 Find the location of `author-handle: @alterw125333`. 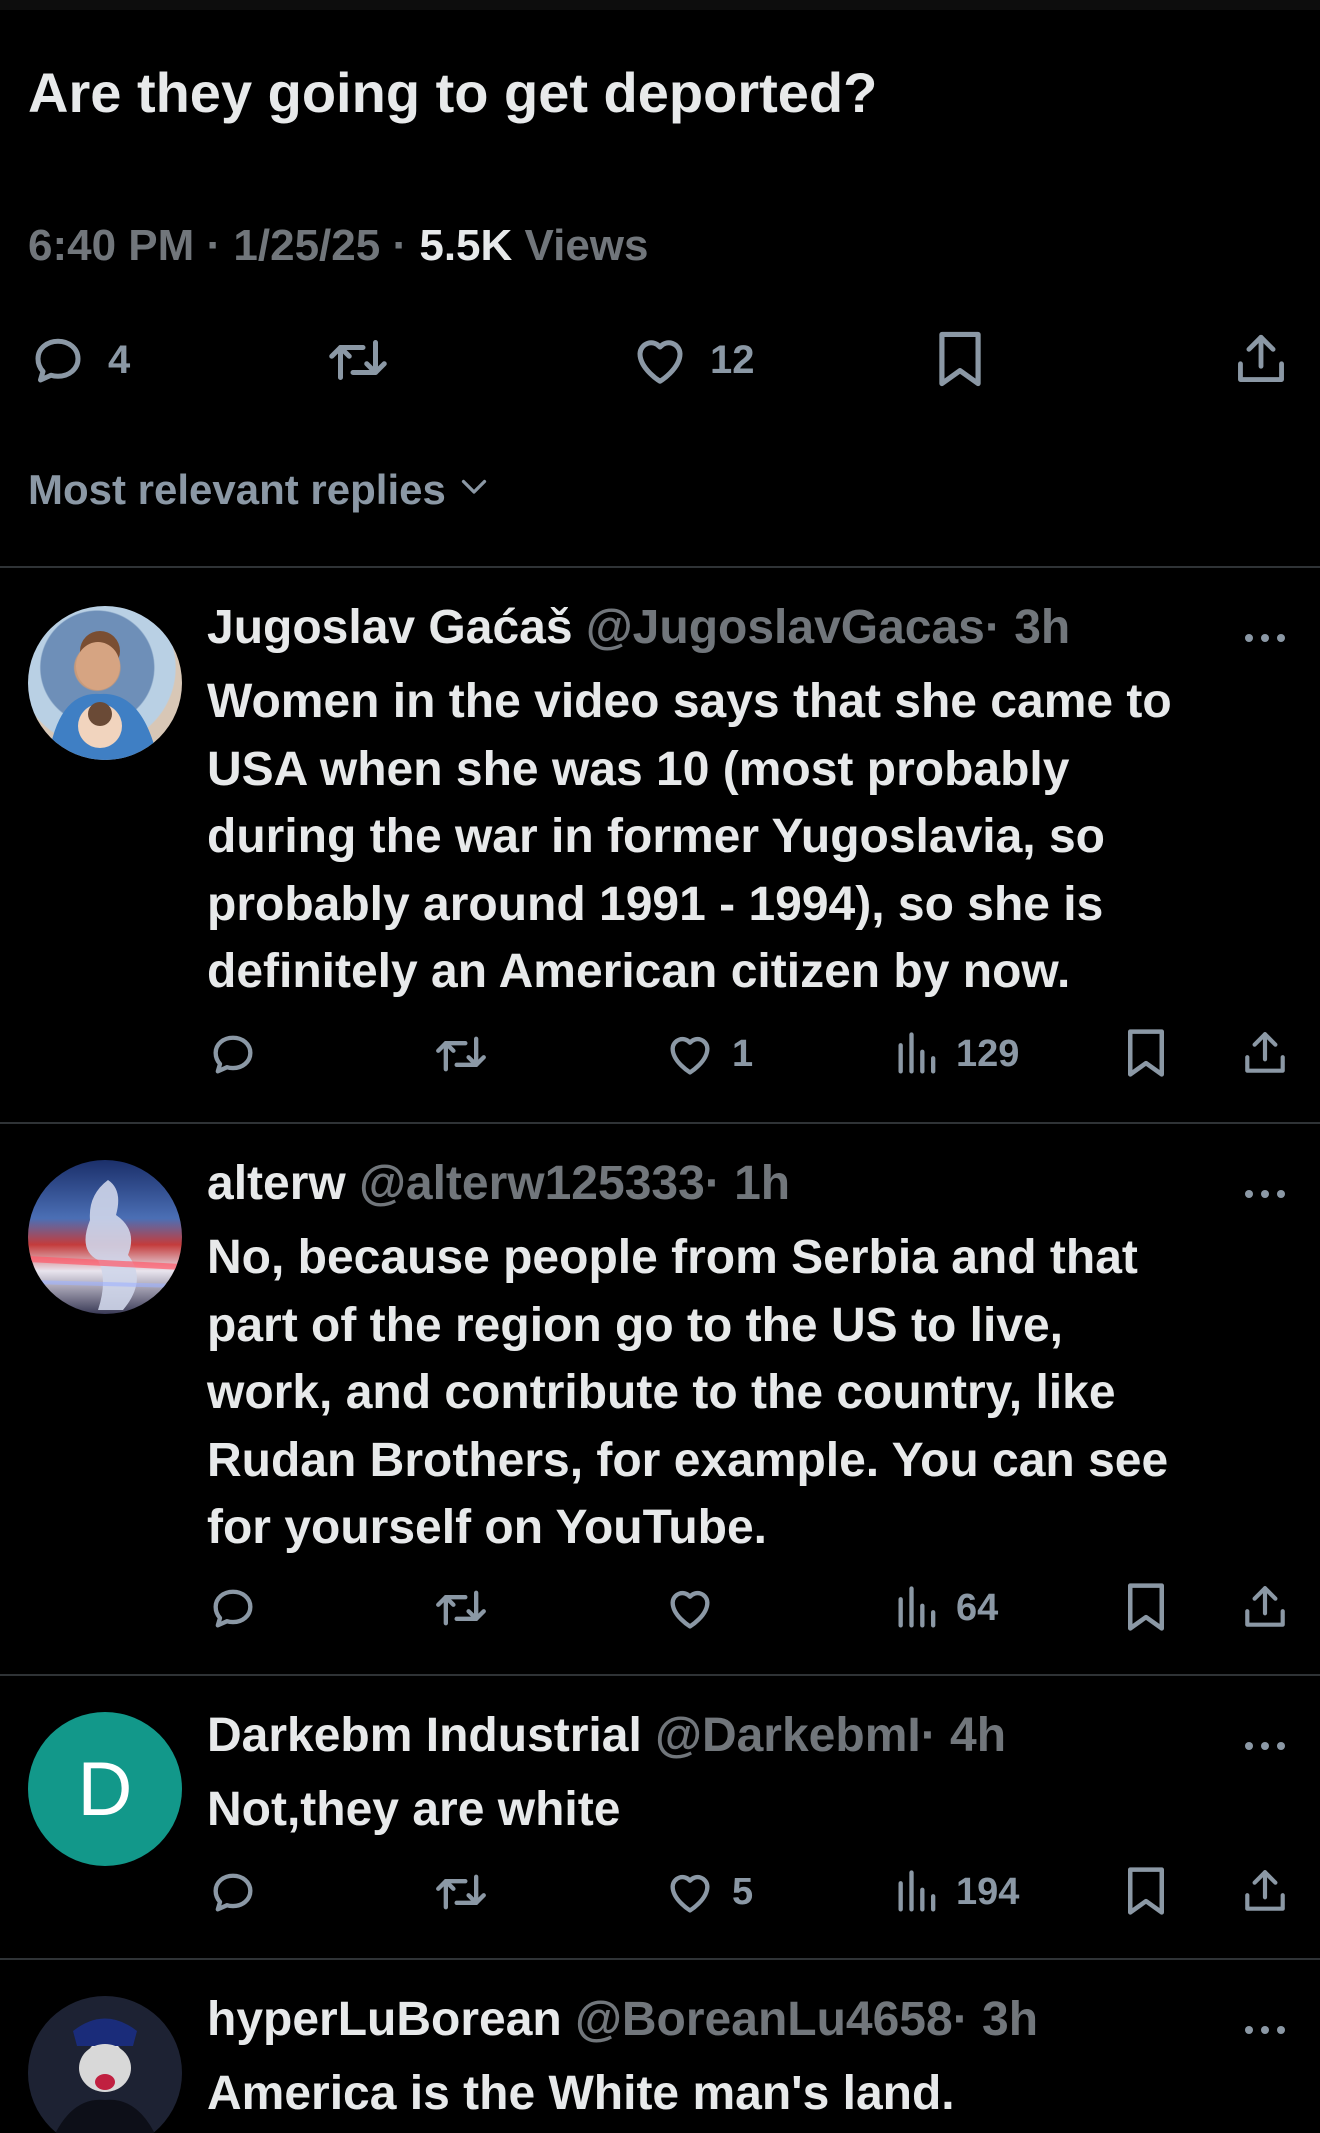

author-handle: @alterw125333 is located at coordinates (532, 1183).